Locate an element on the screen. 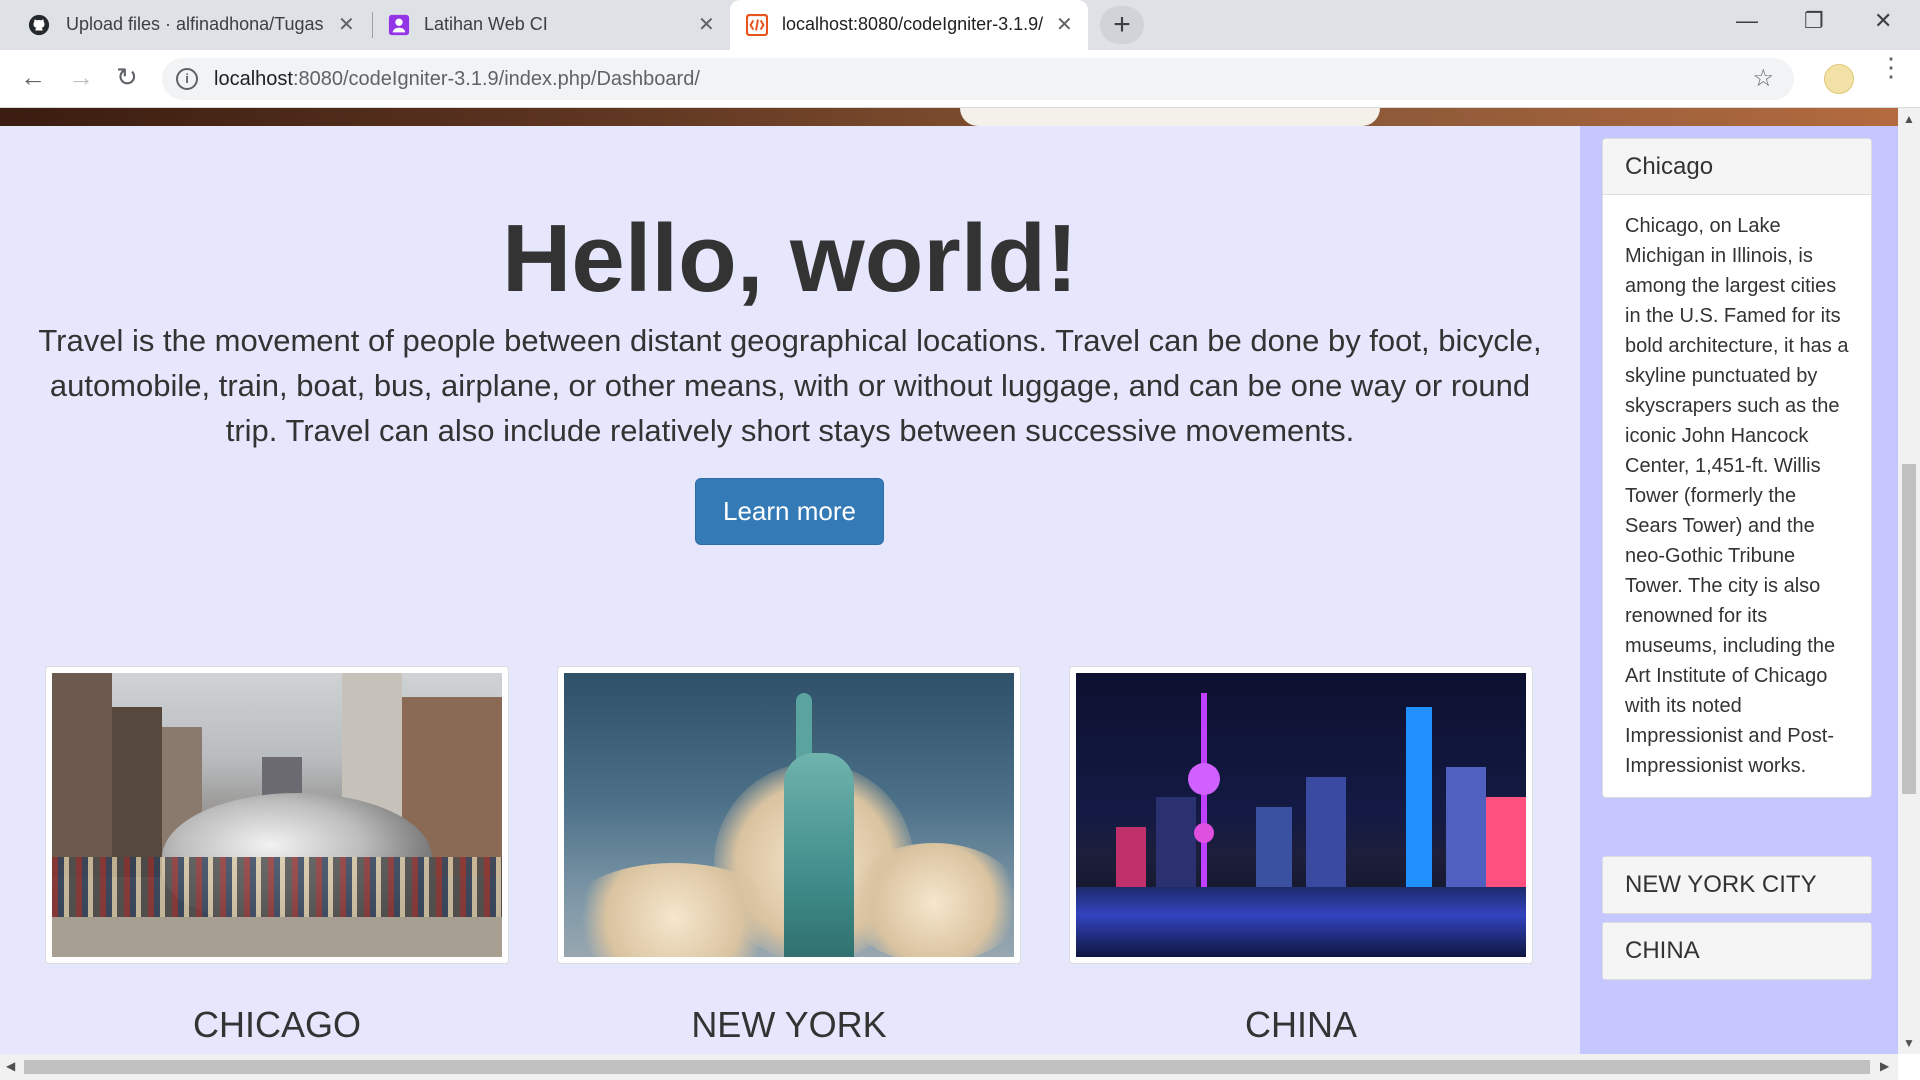 The image size is (1920, 1080). tab-title: localhost:8080/codeIgniter-3.1.9/ is located at coordinates (913, 24).